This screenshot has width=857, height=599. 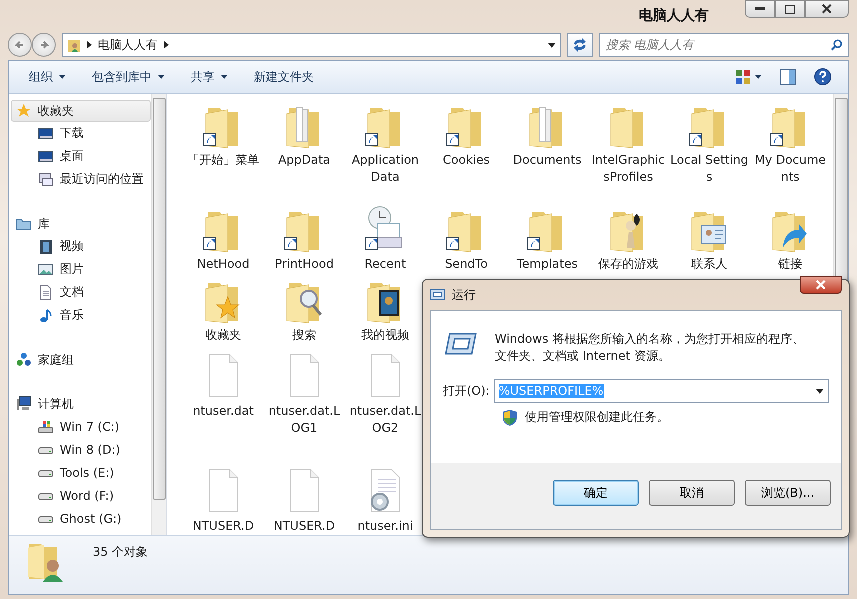 I want to click on file-name: Local Settings, so click(x=709, y=169).